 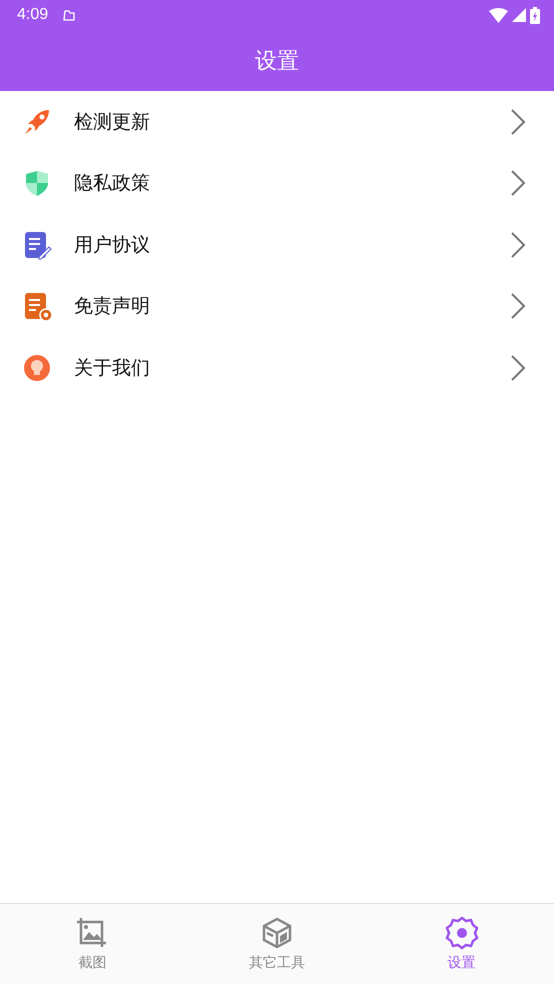 What do you see at coordinates (277, 306) in the screenshot?
I see `settings-row: 免责声明` at bounding box center [277, 306].